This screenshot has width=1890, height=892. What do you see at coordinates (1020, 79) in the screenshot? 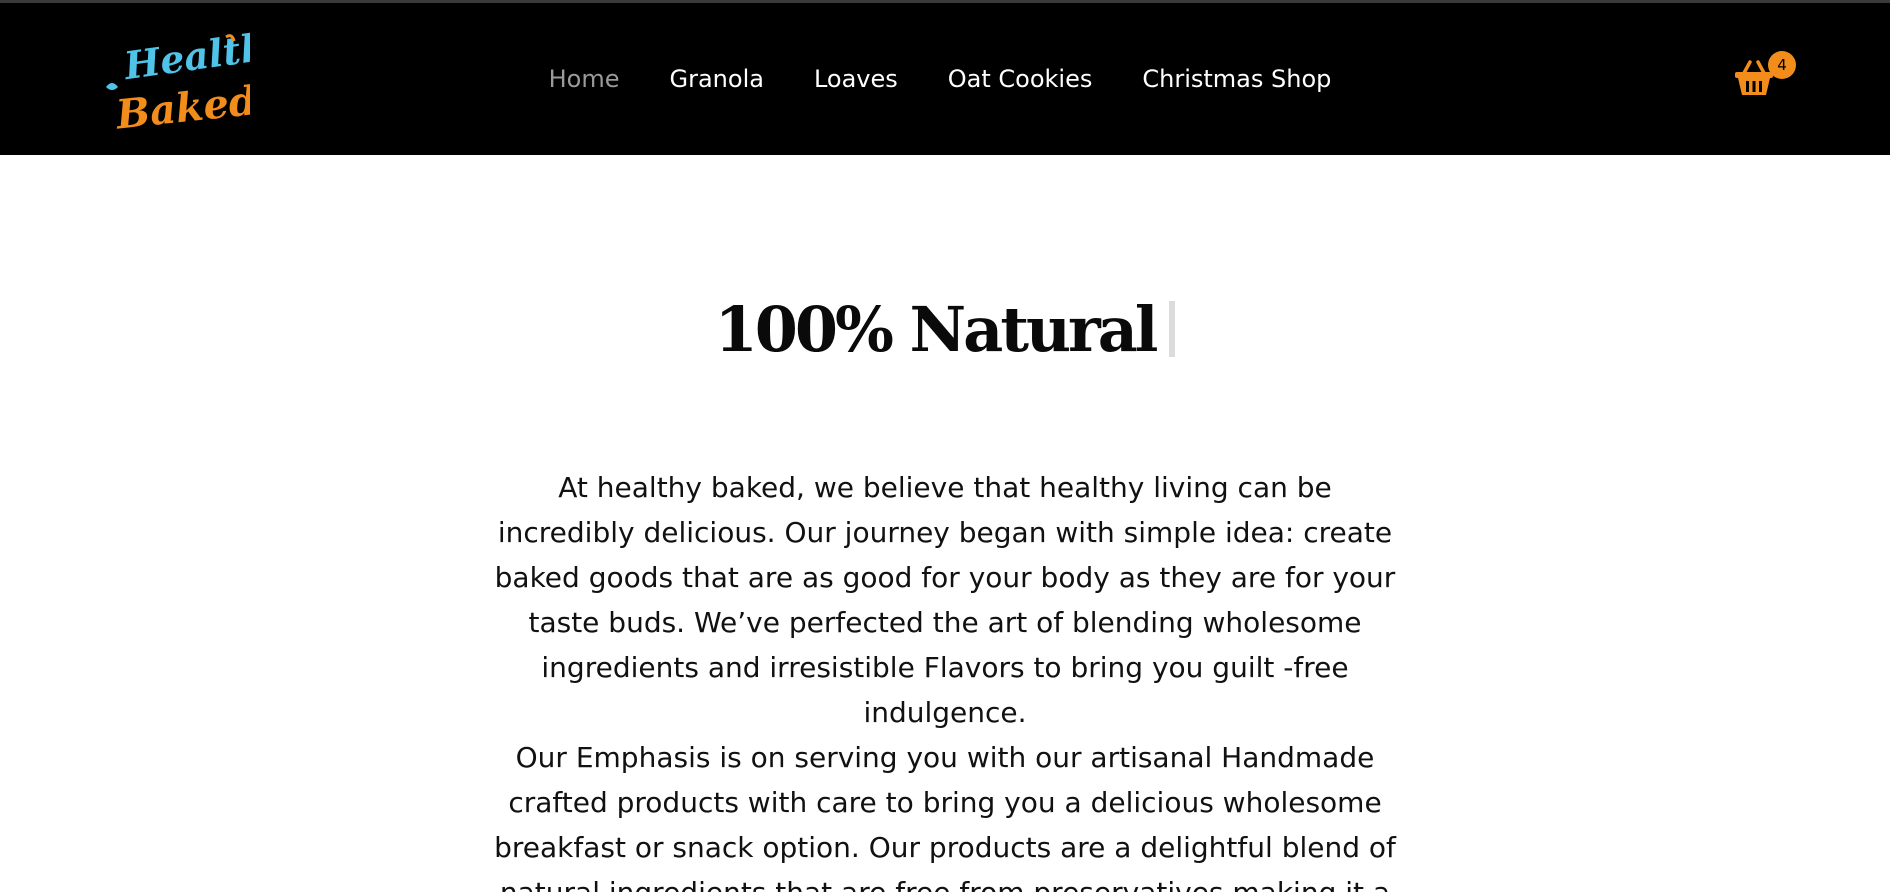
I see `nav-oat-cookies: Oat Cookies` at bounding box center [1020, 79].